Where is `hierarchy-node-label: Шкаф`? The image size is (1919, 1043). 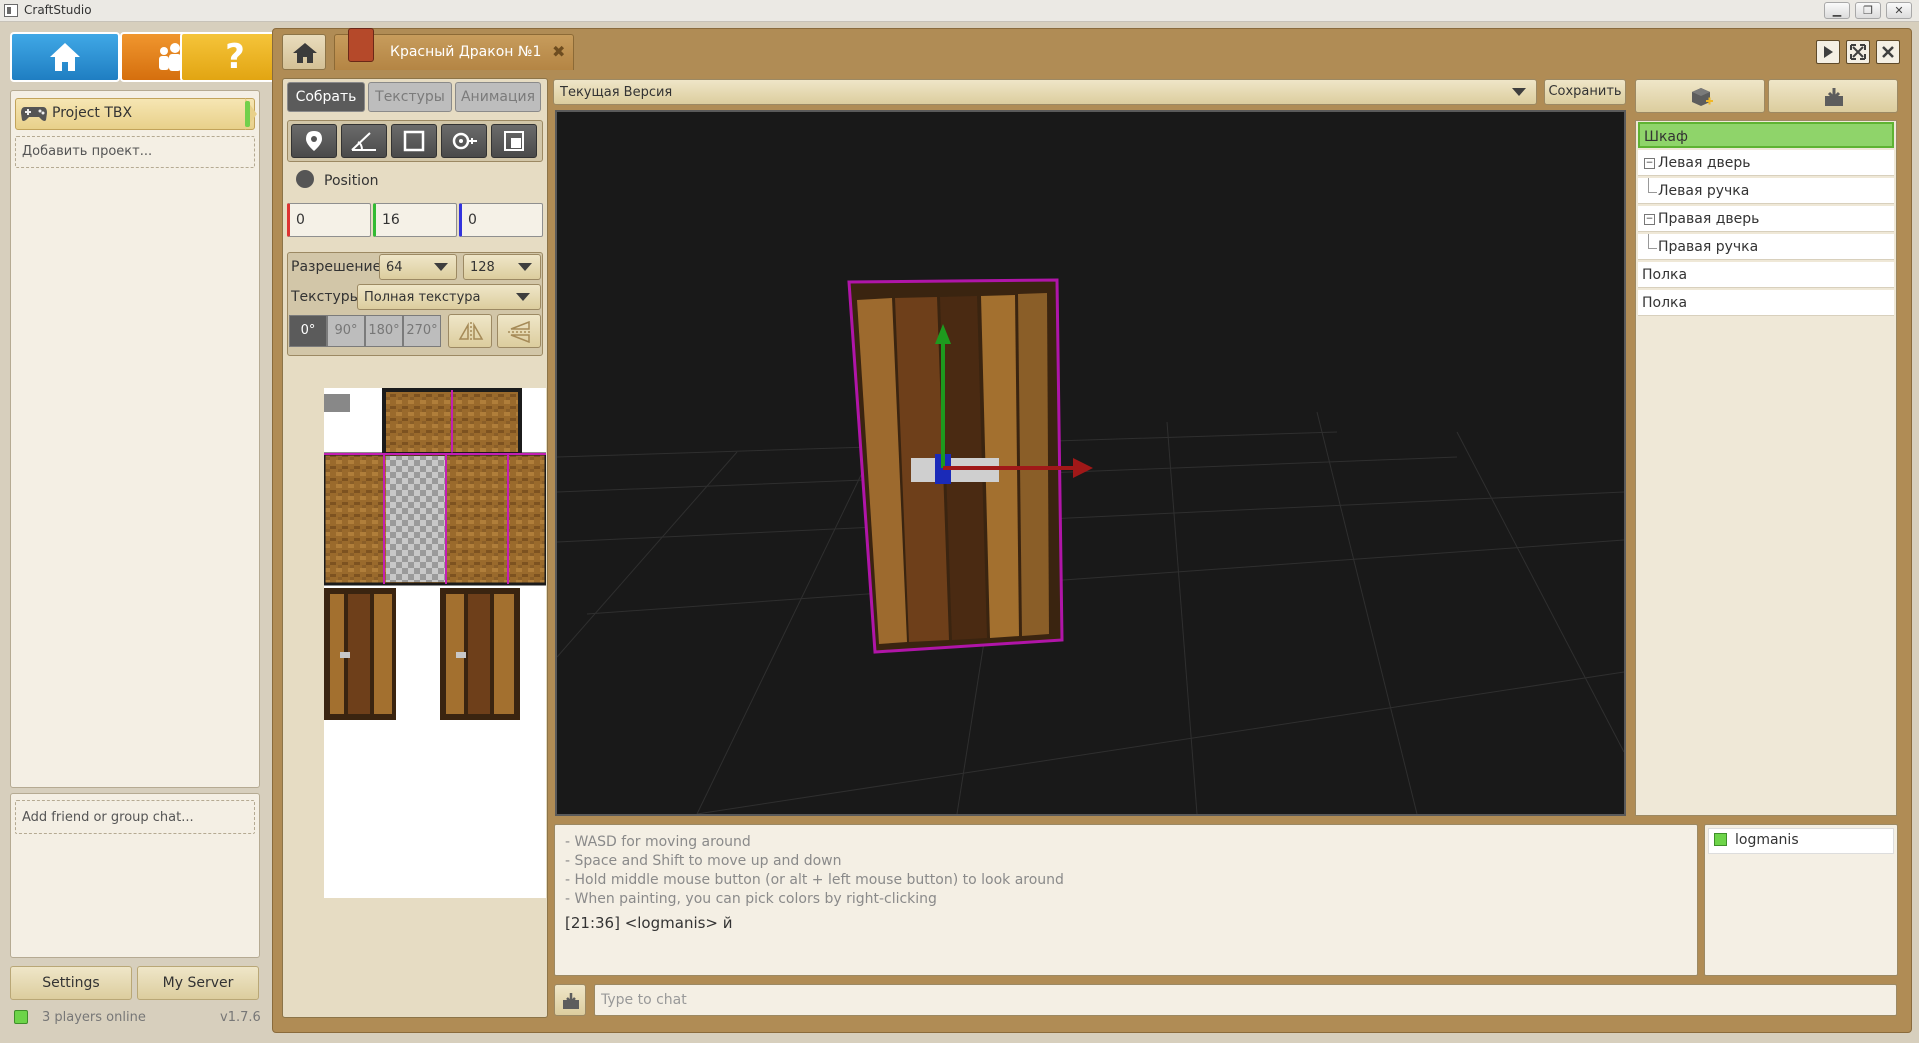
hierarchy-node-label: Шкаф is located at coordinates (1666, 137).